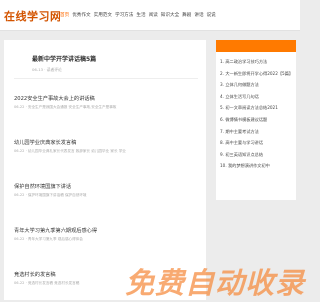 The width and height of the screenshot is (320, 302). Describe the element at coordinates (170, 15) in the screenshot. I see `nav-knowledge: 知识大全` at that location.